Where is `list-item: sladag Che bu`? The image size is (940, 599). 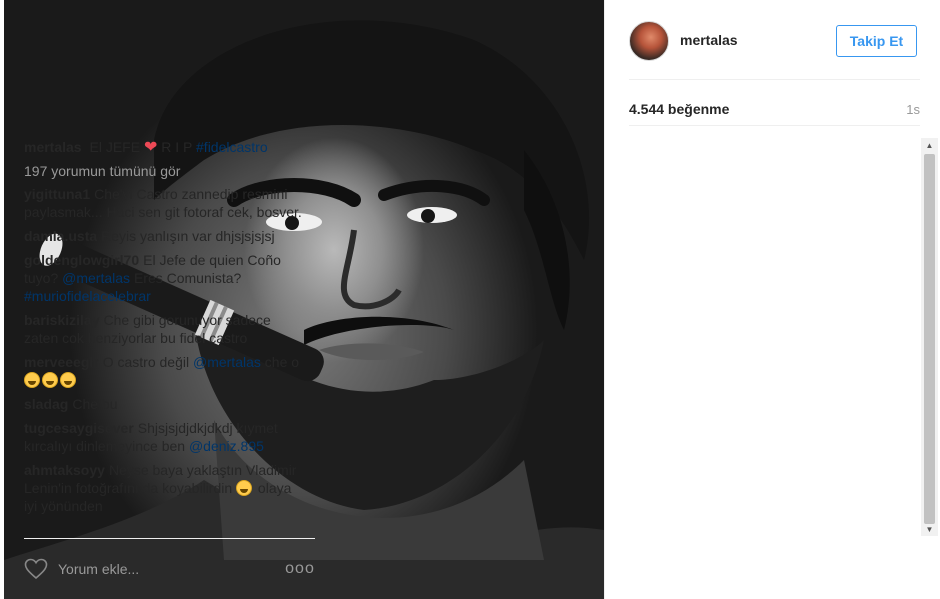
list-item: sladag Che bu is located at coordinates (165, 404).